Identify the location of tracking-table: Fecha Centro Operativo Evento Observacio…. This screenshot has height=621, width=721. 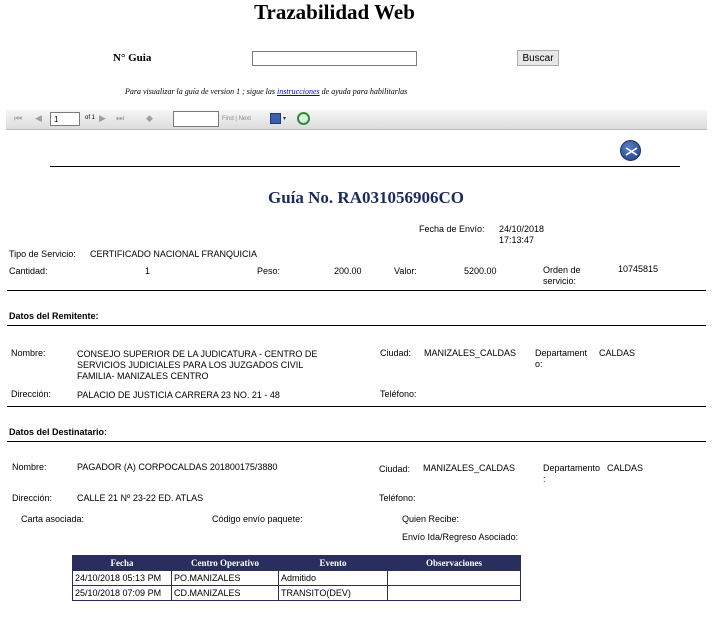
(296, 578).